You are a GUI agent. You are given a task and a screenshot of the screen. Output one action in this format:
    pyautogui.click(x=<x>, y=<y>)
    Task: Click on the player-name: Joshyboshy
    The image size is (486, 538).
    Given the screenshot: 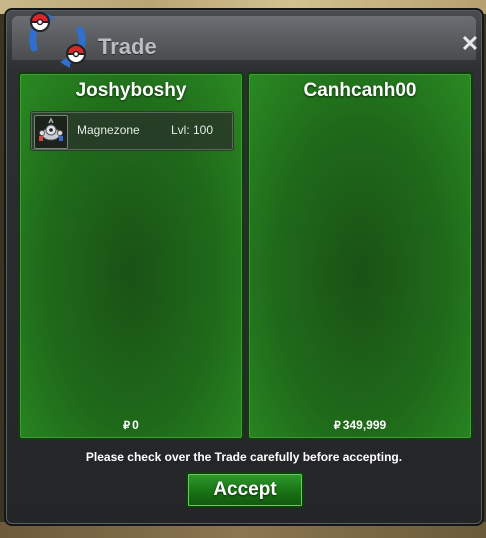 What is the action you would take?
    pyautogui.click(x=131, y=90)
    